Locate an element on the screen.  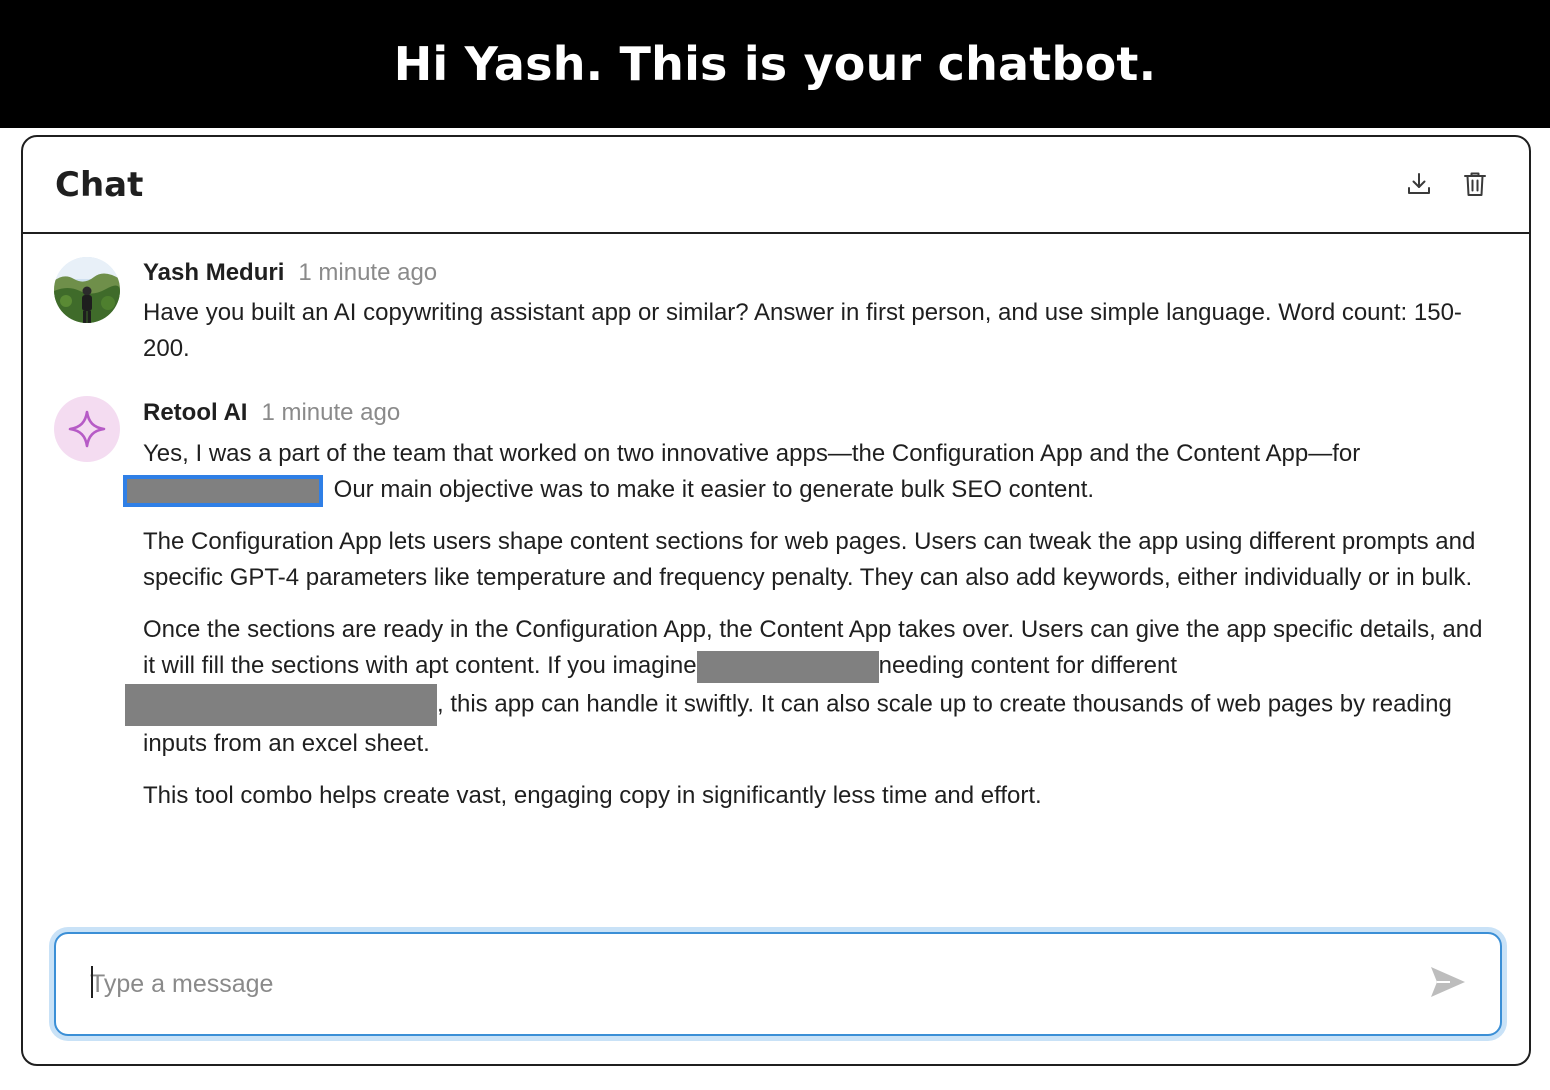
delete-chat-button is located at coordinates (1475, 184).